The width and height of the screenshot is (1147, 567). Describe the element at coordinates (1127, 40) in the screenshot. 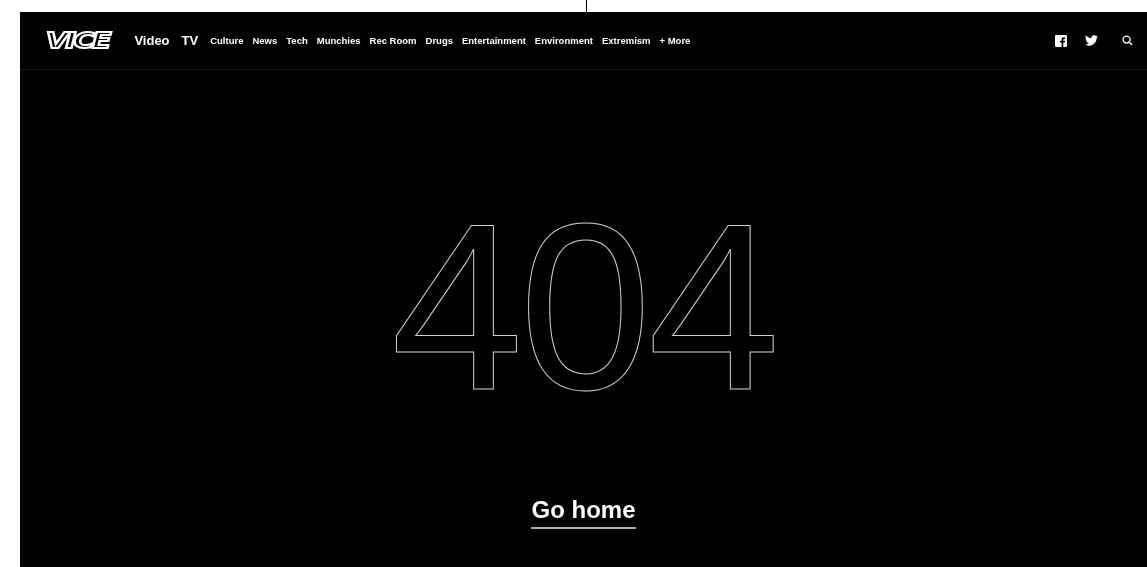

I see `search-icon` at that location.